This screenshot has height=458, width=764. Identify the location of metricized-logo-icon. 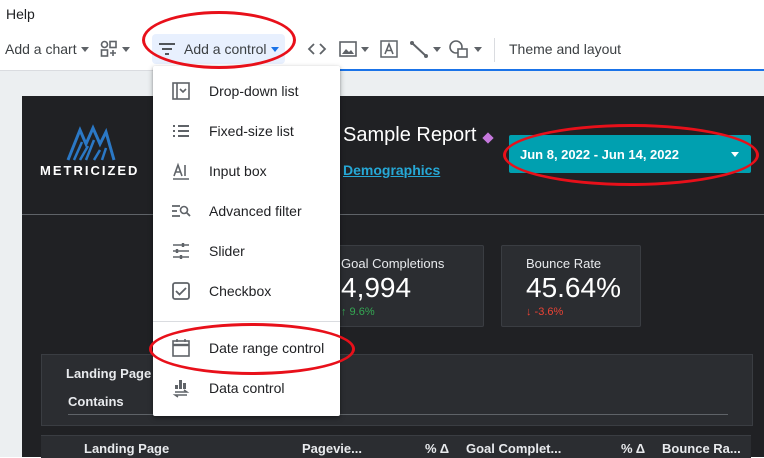
(91, 142).